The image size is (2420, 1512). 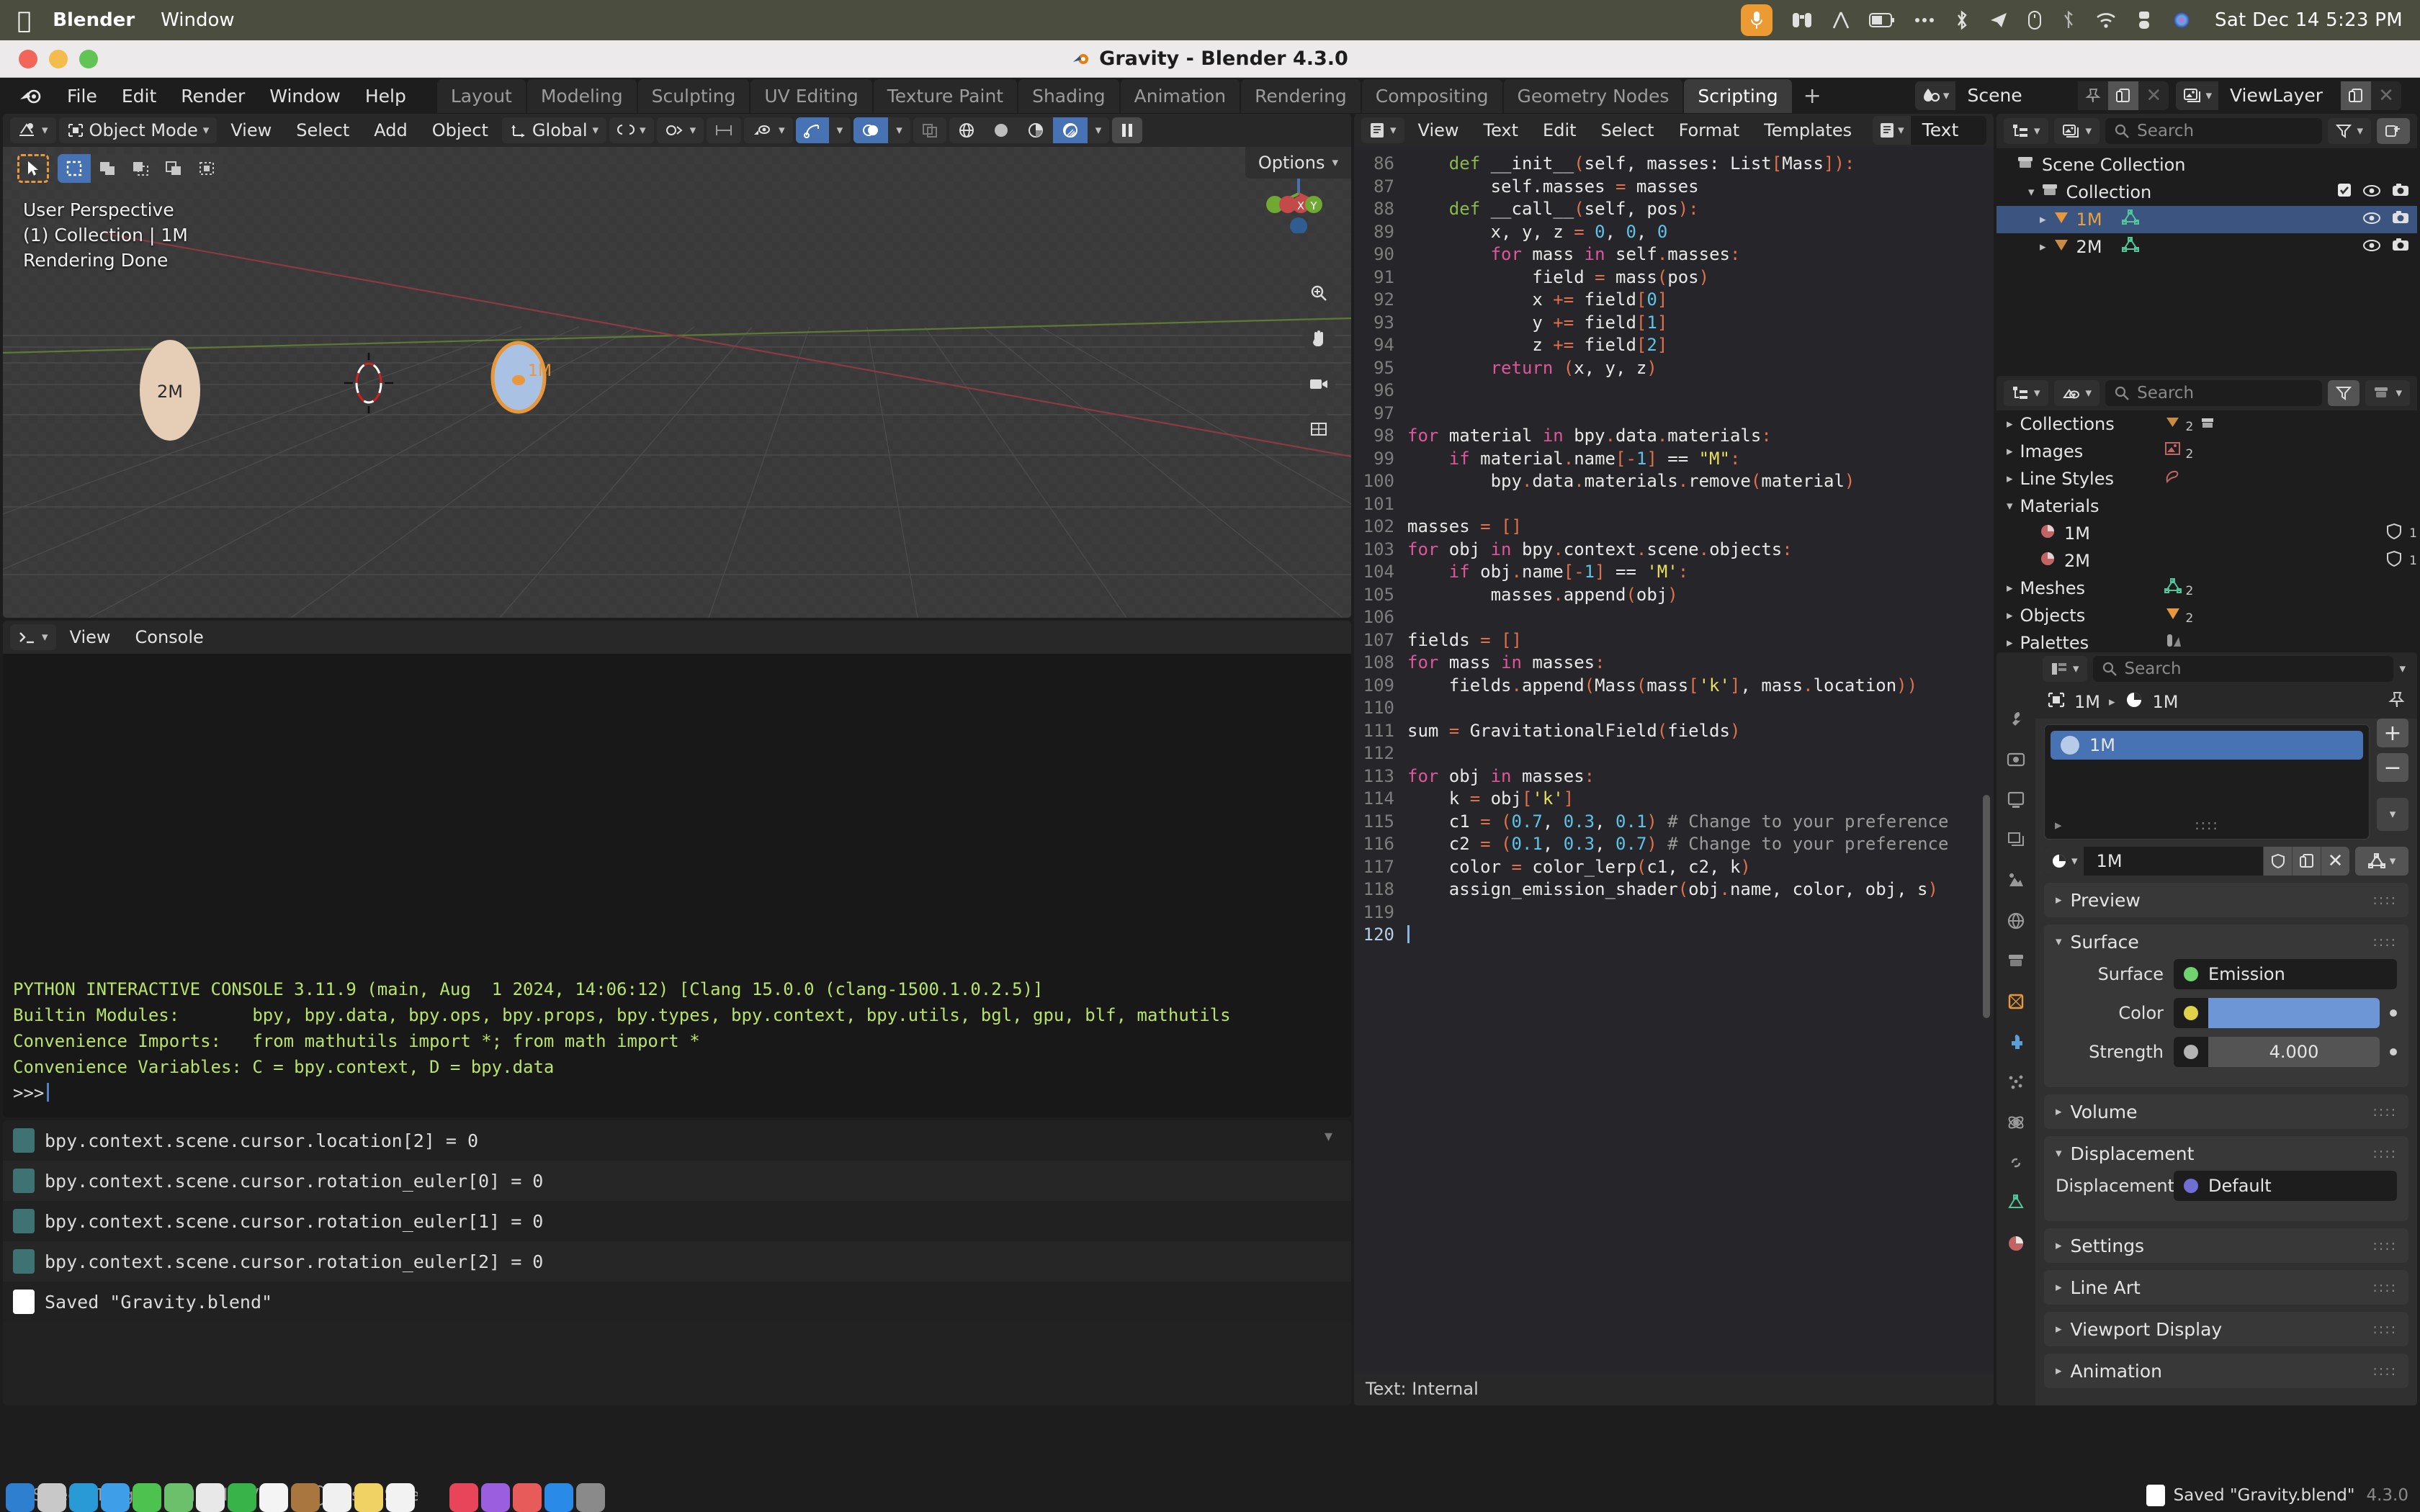 I want to click on viewport-menu-add: Add, so click(x=391, y=130).